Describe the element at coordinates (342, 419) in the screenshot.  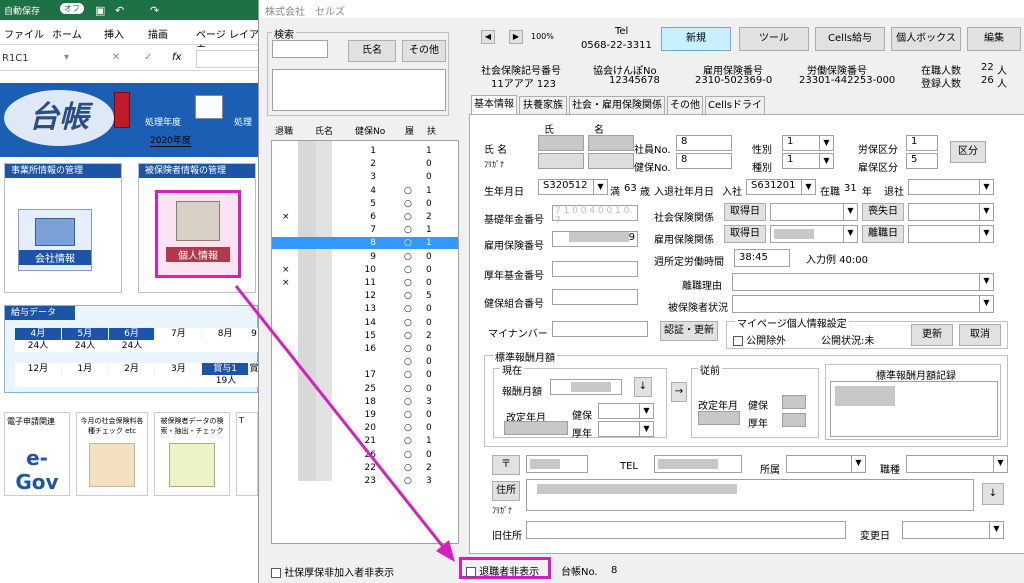
I see `arrow-line` at that location.